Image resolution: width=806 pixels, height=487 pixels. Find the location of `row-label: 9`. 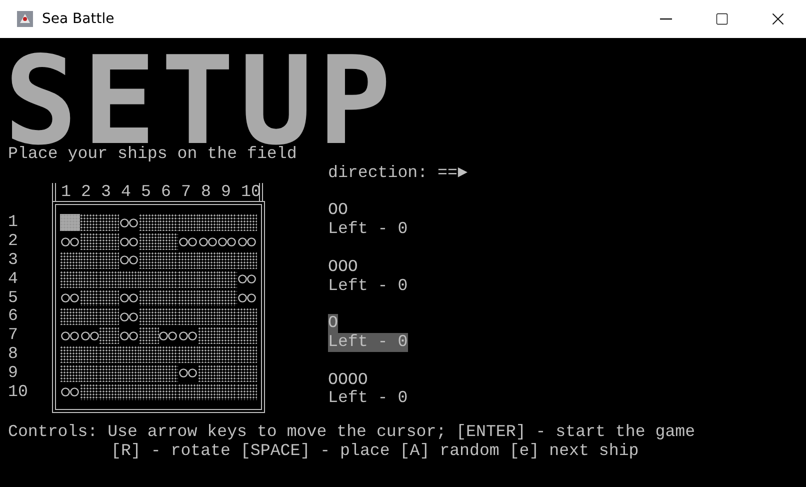

row-label: 9 is located at coordinates (13, 373).